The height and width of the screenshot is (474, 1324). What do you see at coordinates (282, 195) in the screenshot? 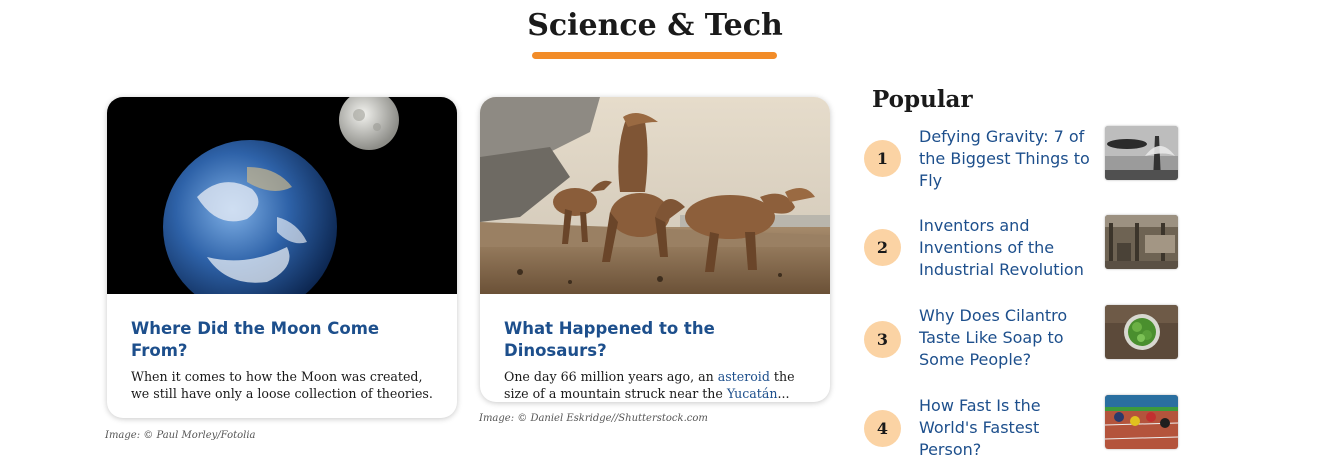
I see `moon-earth-image` at bounding box center [282, 195].